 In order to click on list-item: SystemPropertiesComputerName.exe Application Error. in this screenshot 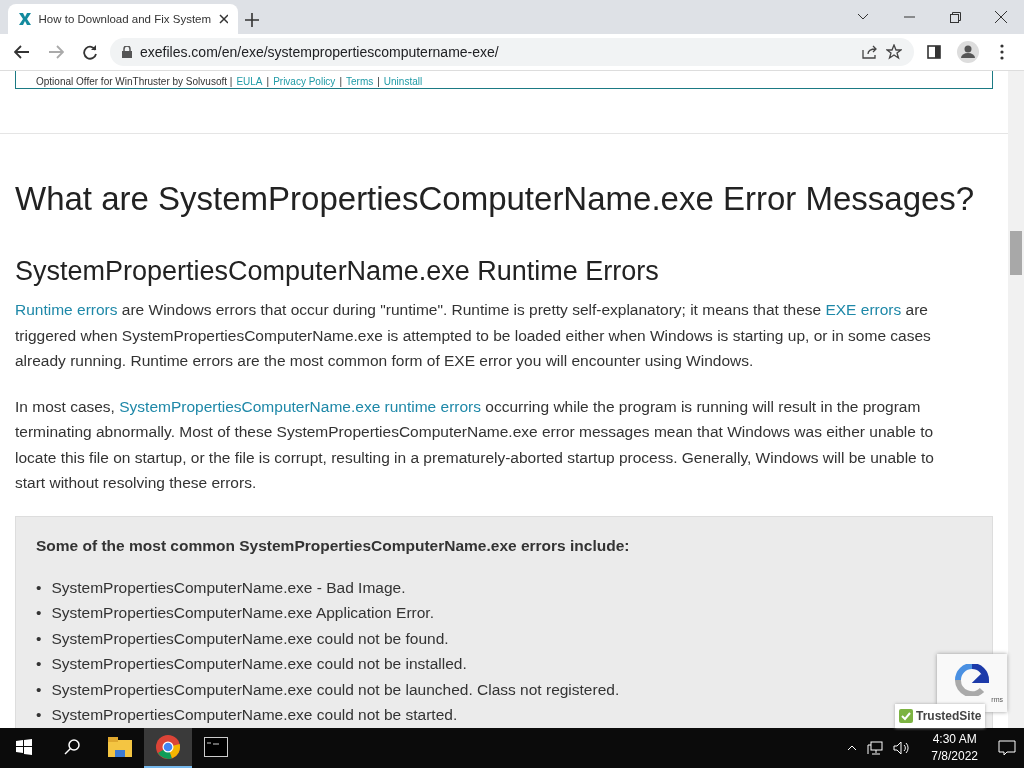, I will do `click(242, 613)`.